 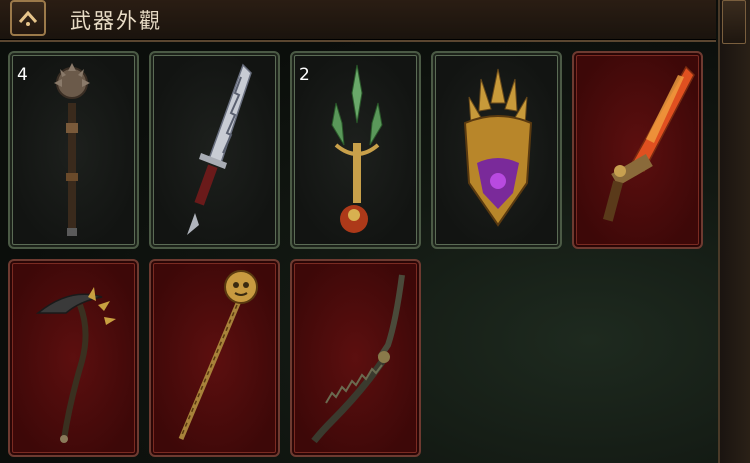 I want to click on weapon-slot-spiked-mace: 4, so click(x=73, y=150).